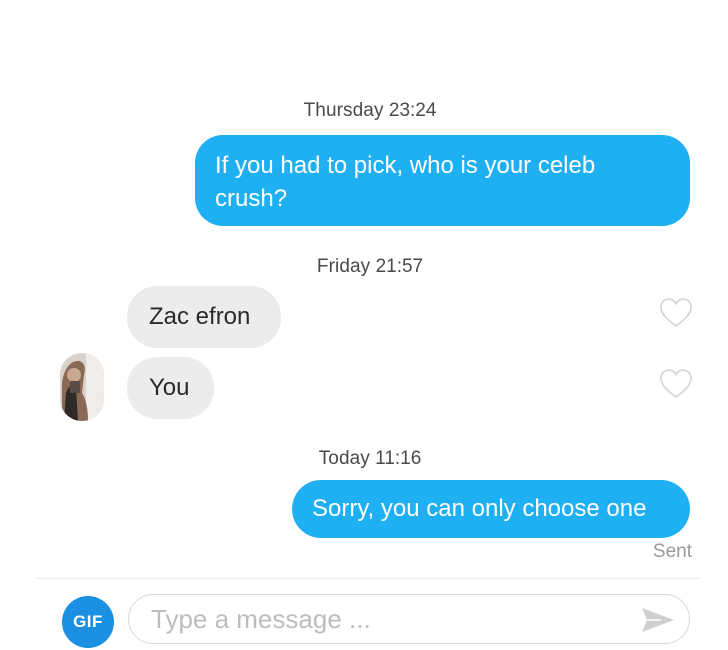 Image resolution: width=728 pixels, height=650 pixels. Describe the element at coordinates (251, 198) in the screenshot. I see `message-text-line: crush?` at that location.